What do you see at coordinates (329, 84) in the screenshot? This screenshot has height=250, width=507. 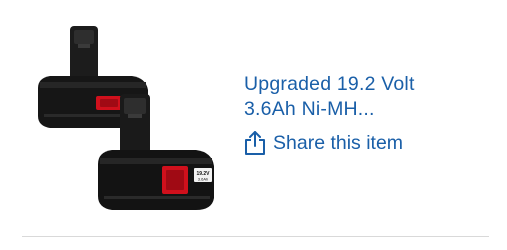 I see `product-title-line-1: Upgraded 19.2 Volt` at bounding box center [329, 84].